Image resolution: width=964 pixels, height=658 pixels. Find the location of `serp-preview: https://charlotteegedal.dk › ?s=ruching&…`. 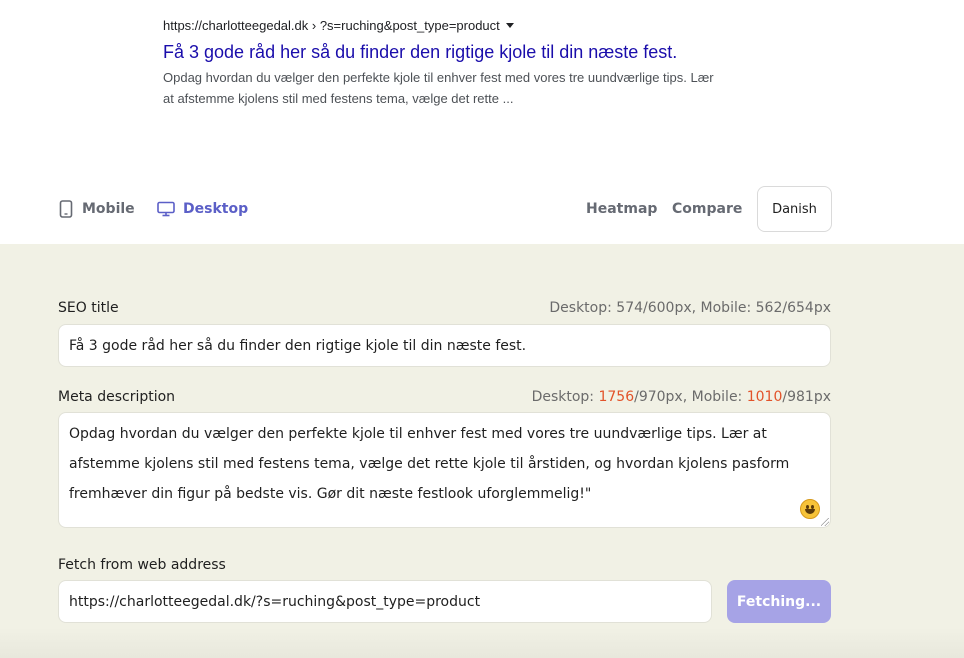

serp-preview: https://charlotteegedal.dk › ?s=ruching&… is located at coordinates (453, 61).